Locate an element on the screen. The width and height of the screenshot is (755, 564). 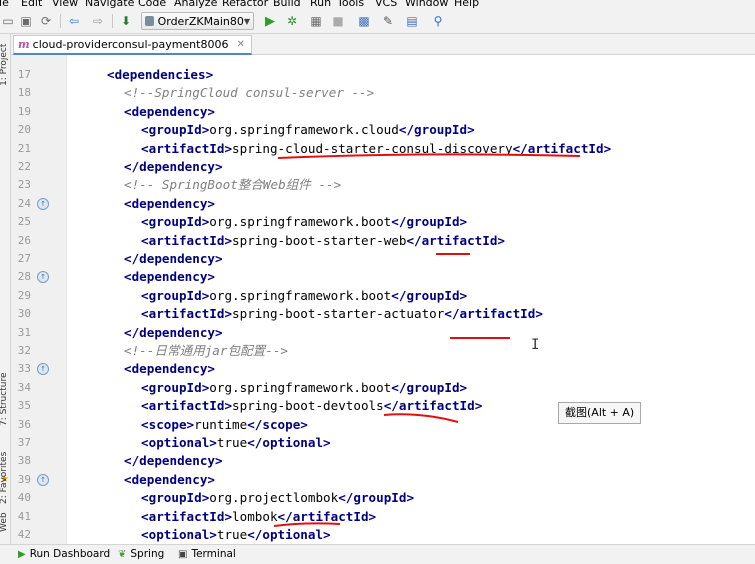
run-dashboard-tab: ▶ Run Dashboard is located at coordinates (64, 554).